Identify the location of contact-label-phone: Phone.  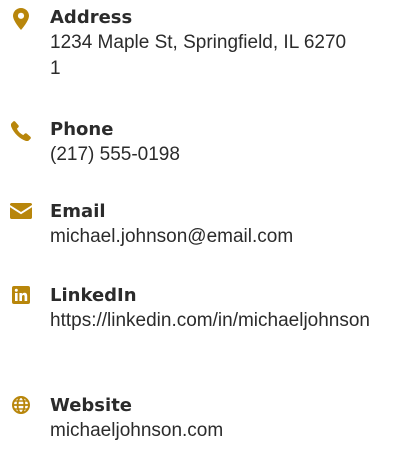
(82, 129).